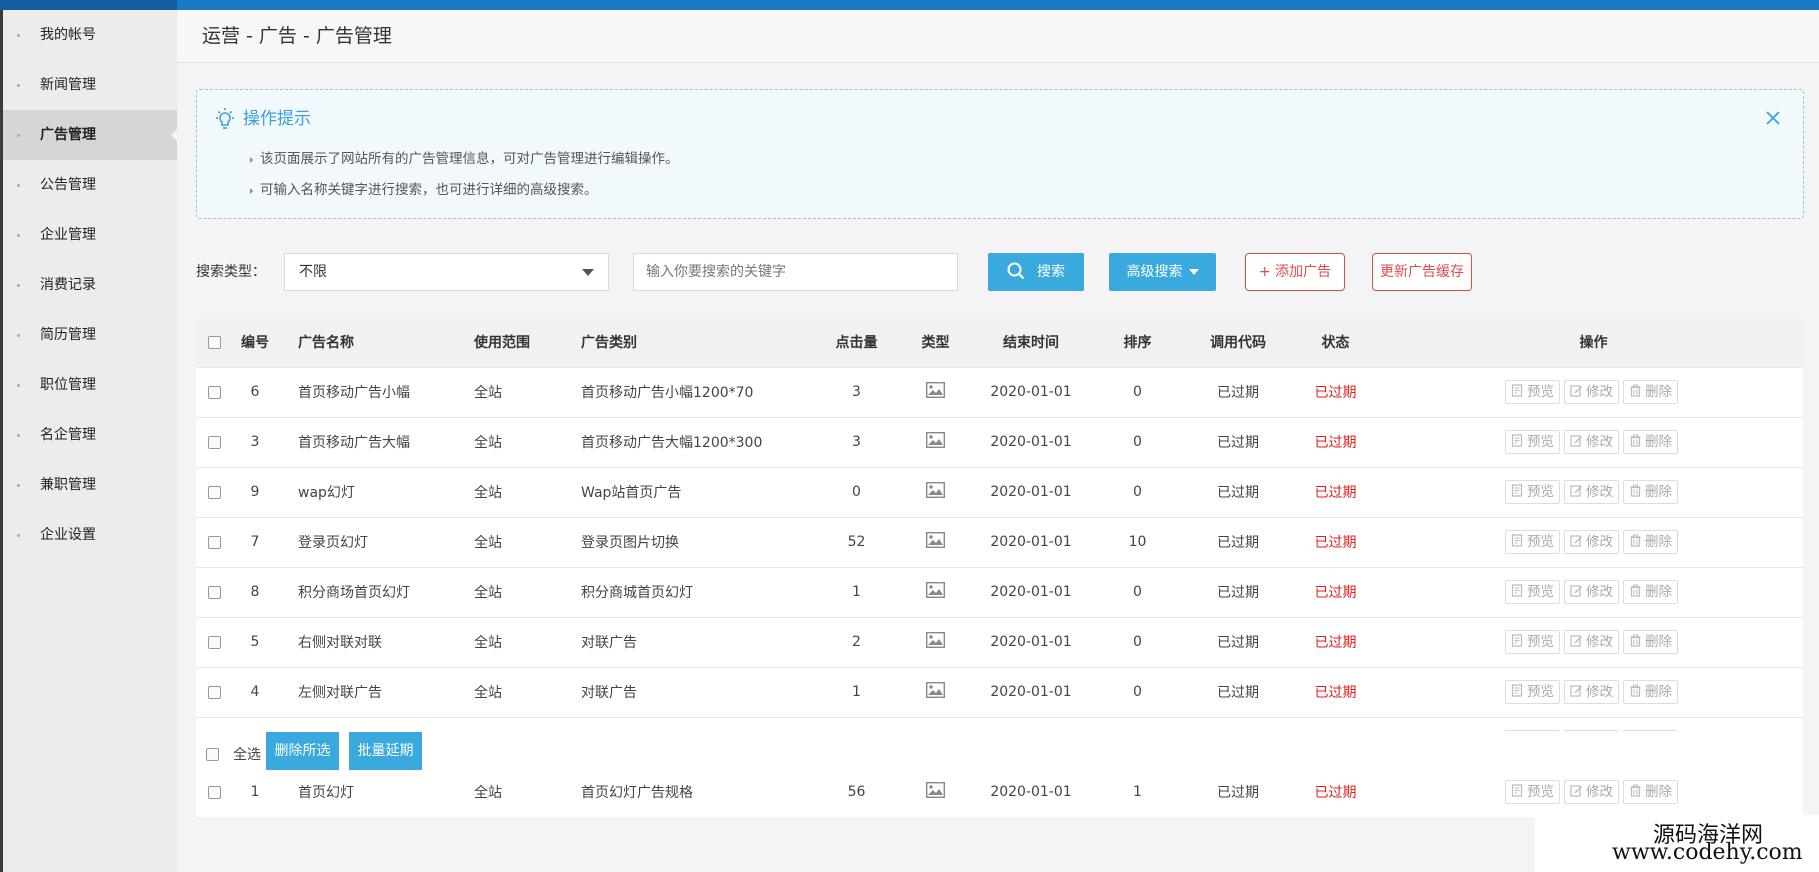  What do you see at coordinates (302, 751) in the screenshot?
I see `delete-selected-button: 删除所选` at bounding box center [302, 751].